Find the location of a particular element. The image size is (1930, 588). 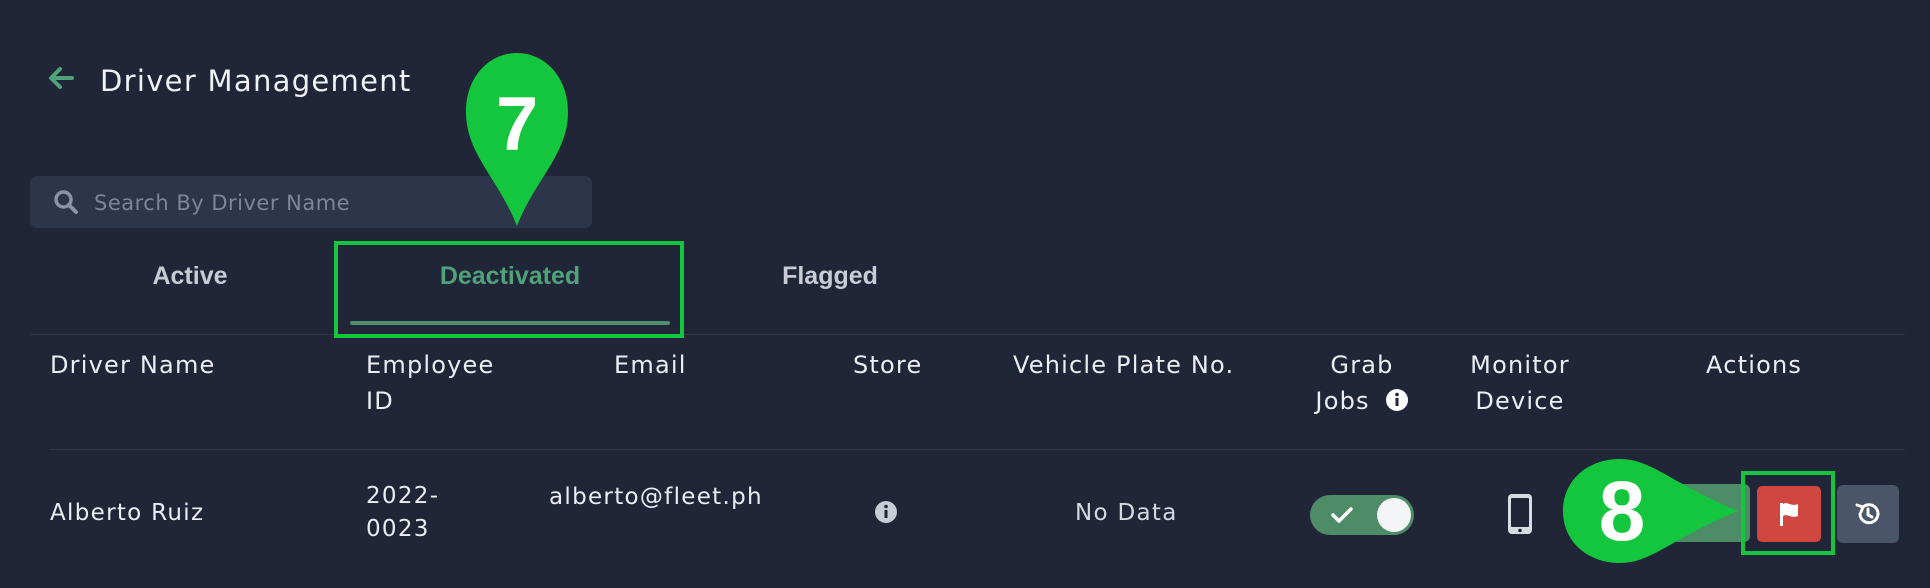

annotation-pin-marker: 7 is located at coordinates (517, 142).